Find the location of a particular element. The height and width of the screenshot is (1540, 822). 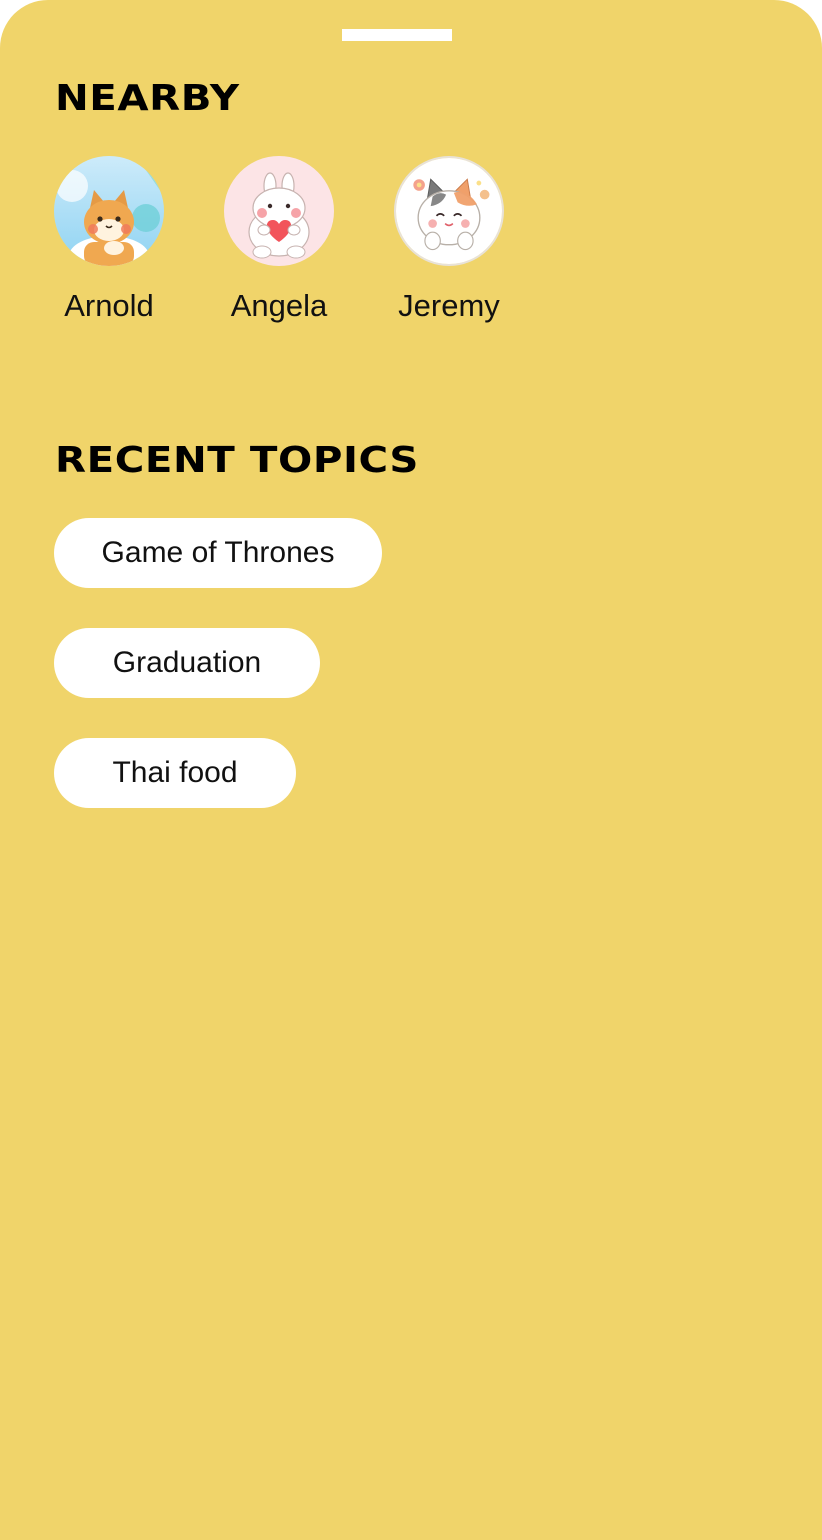

nearby-person-jeremy: Jeremy is located at coordinates (449, 238).